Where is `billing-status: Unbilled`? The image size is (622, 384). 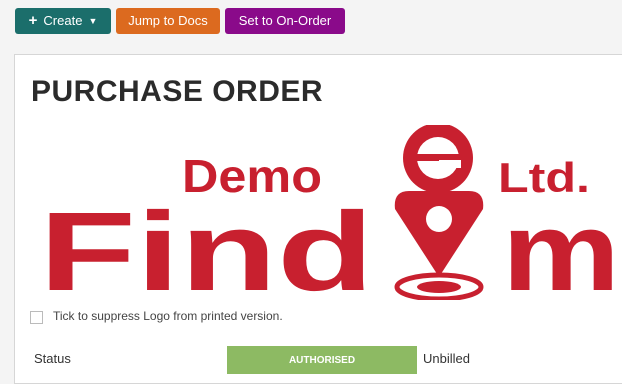 billing-status: Unbilled is located at coordinates (446, 358).